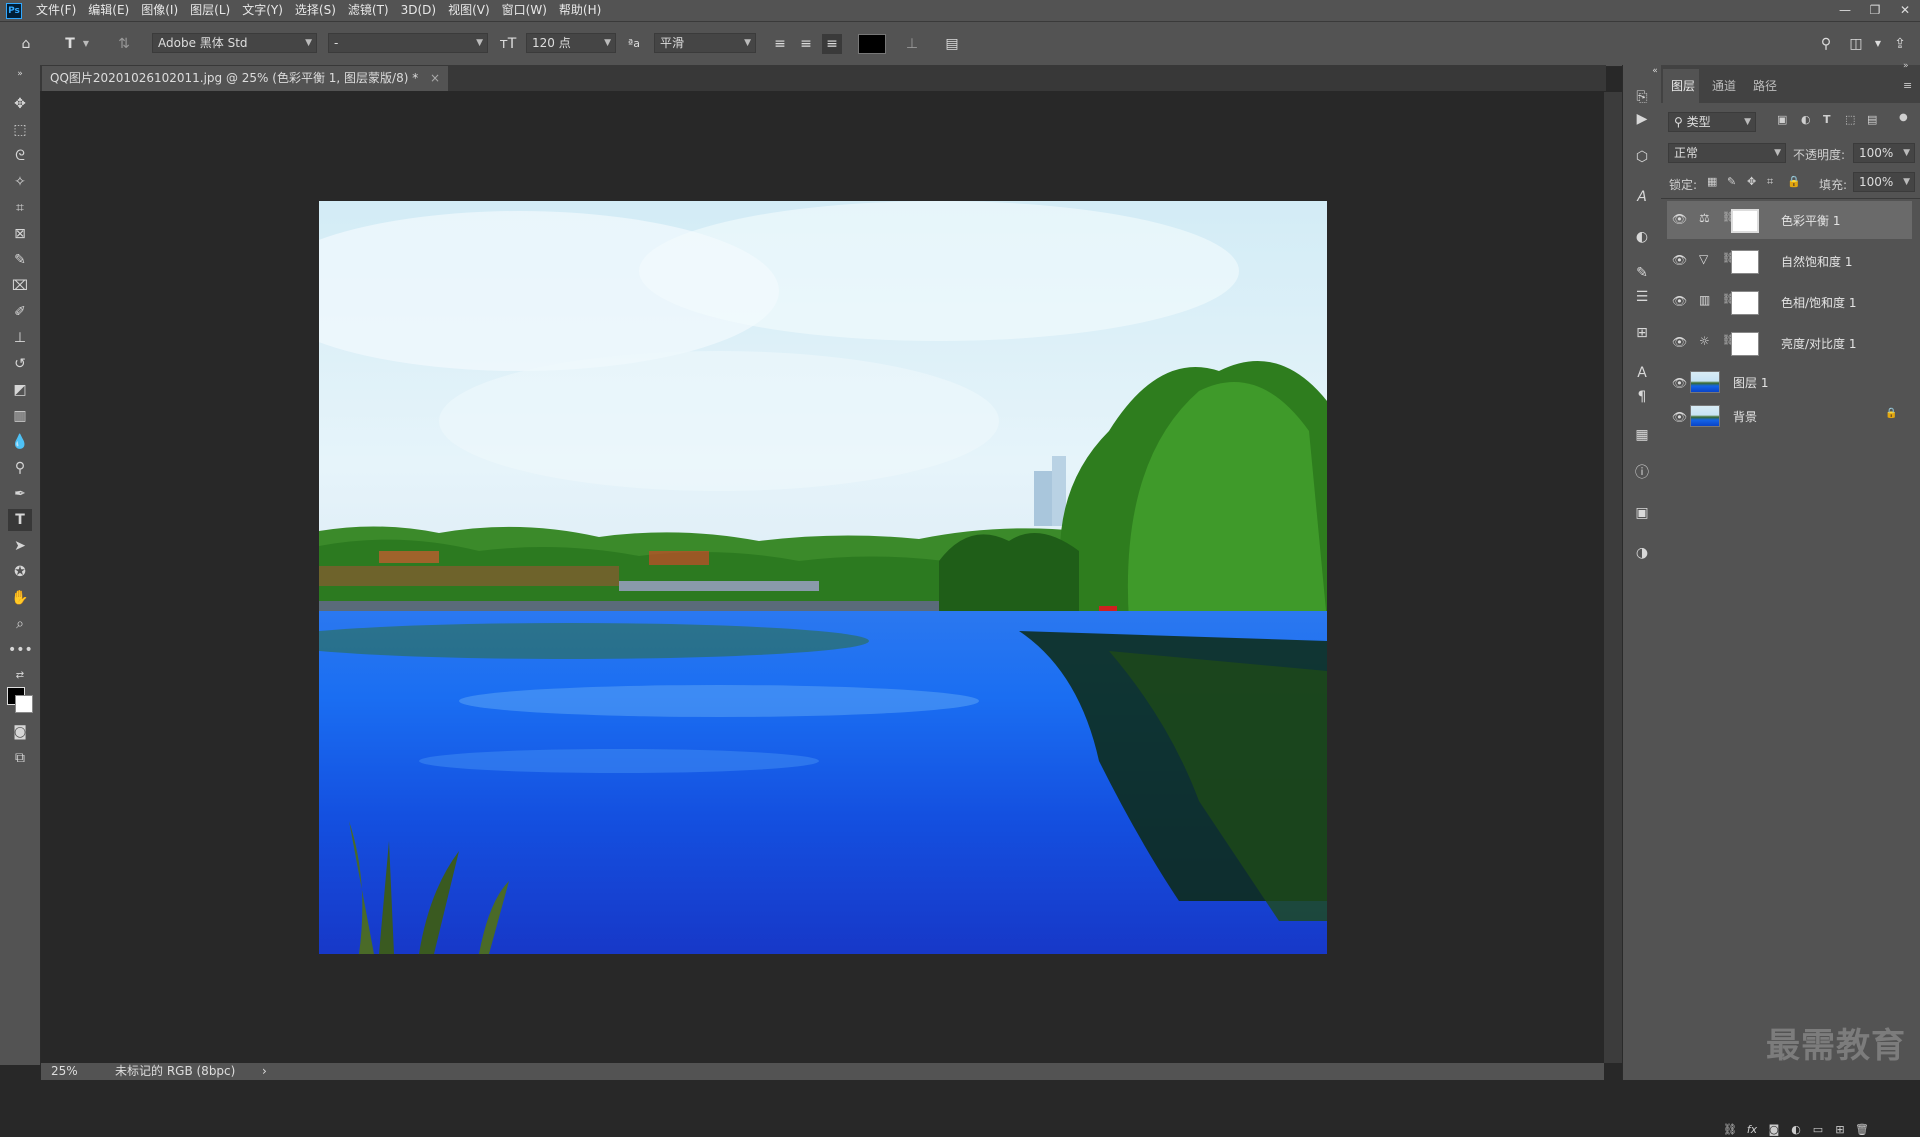 This screenshot has height=1137, width=1920. What do you see at coordinates (1642, 157) in the screenshot?
I see `3d-cube-icon: ⬡` at bounding box center [1642, 157].